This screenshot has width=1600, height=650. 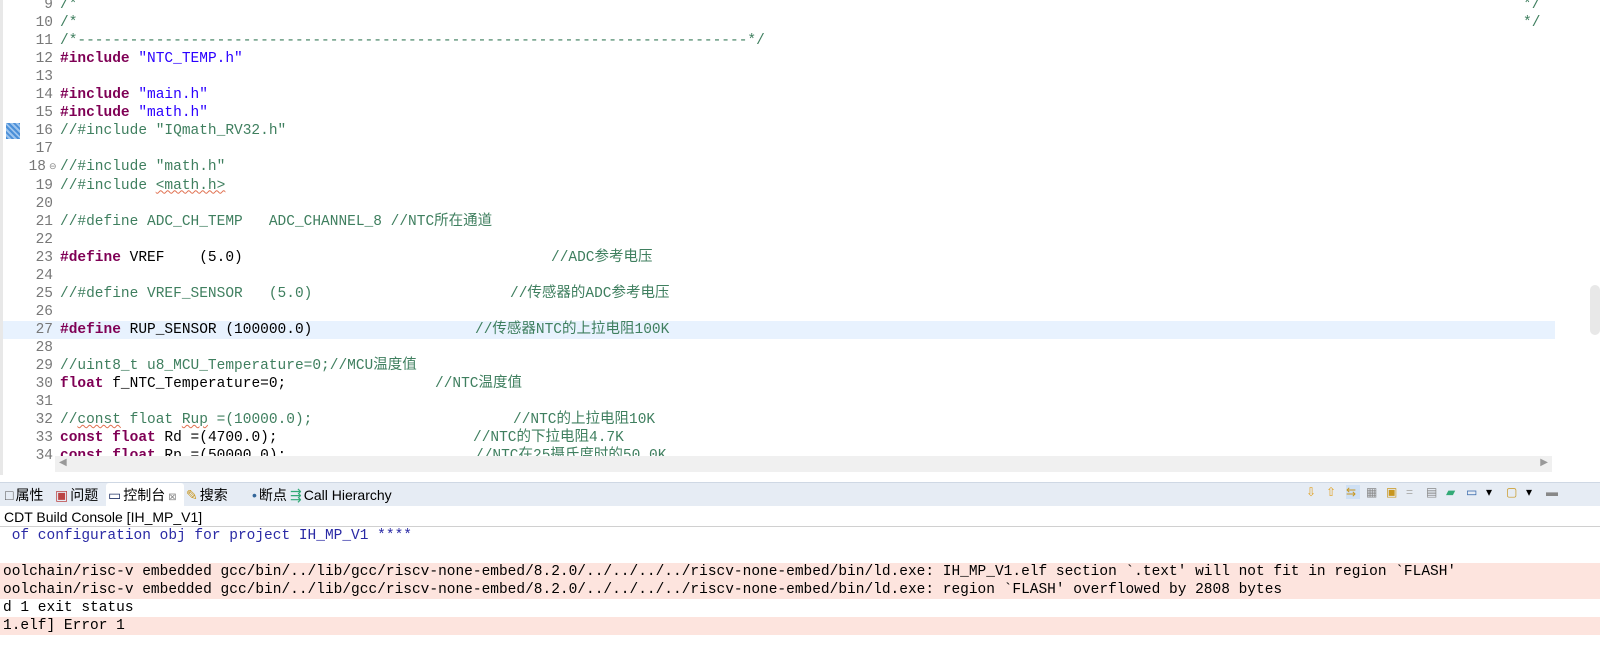 What do you see at coordinates (44, 239) in the screenshot?
I see `line-number: 22` at bounding box center [44, 239].